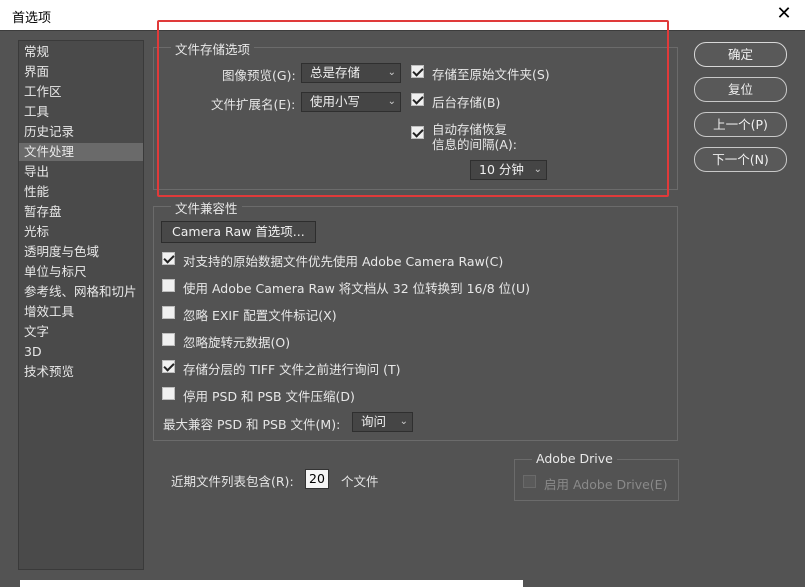 The height and width of the screenshot is (587, 805). I want to click on sidebar-item-performance: 性能, so click(81, 192).